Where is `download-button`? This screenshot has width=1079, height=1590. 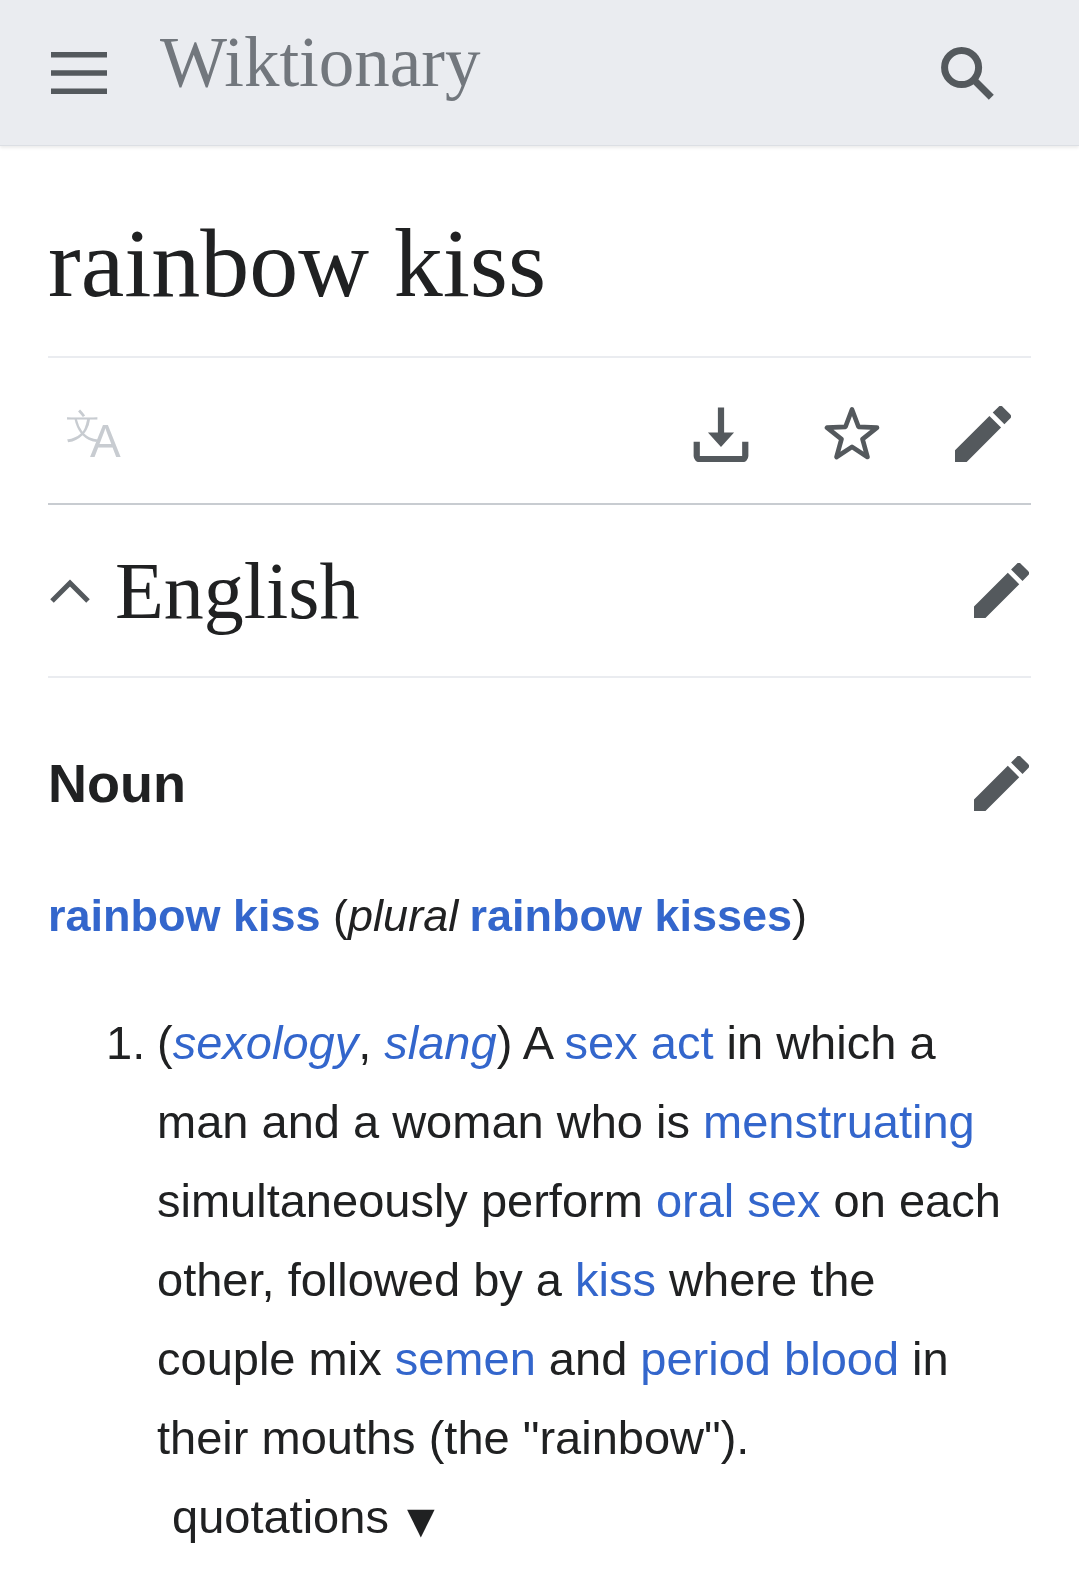 download-button is located at coordinates (721, 434).